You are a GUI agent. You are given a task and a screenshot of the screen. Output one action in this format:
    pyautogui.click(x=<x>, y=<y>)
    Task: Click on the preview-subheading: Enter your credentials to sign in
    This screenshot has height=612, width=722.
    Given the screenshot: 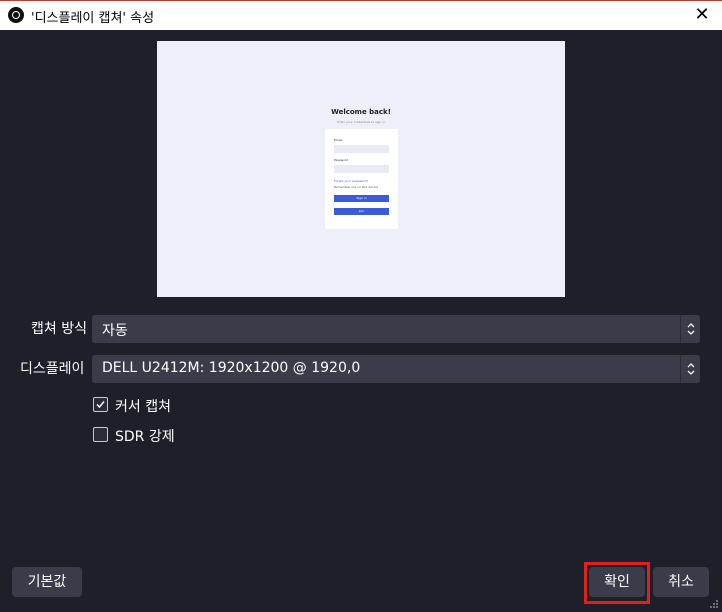 What is the action you would take?
    pyautogui.click(x=361, y=122)
    